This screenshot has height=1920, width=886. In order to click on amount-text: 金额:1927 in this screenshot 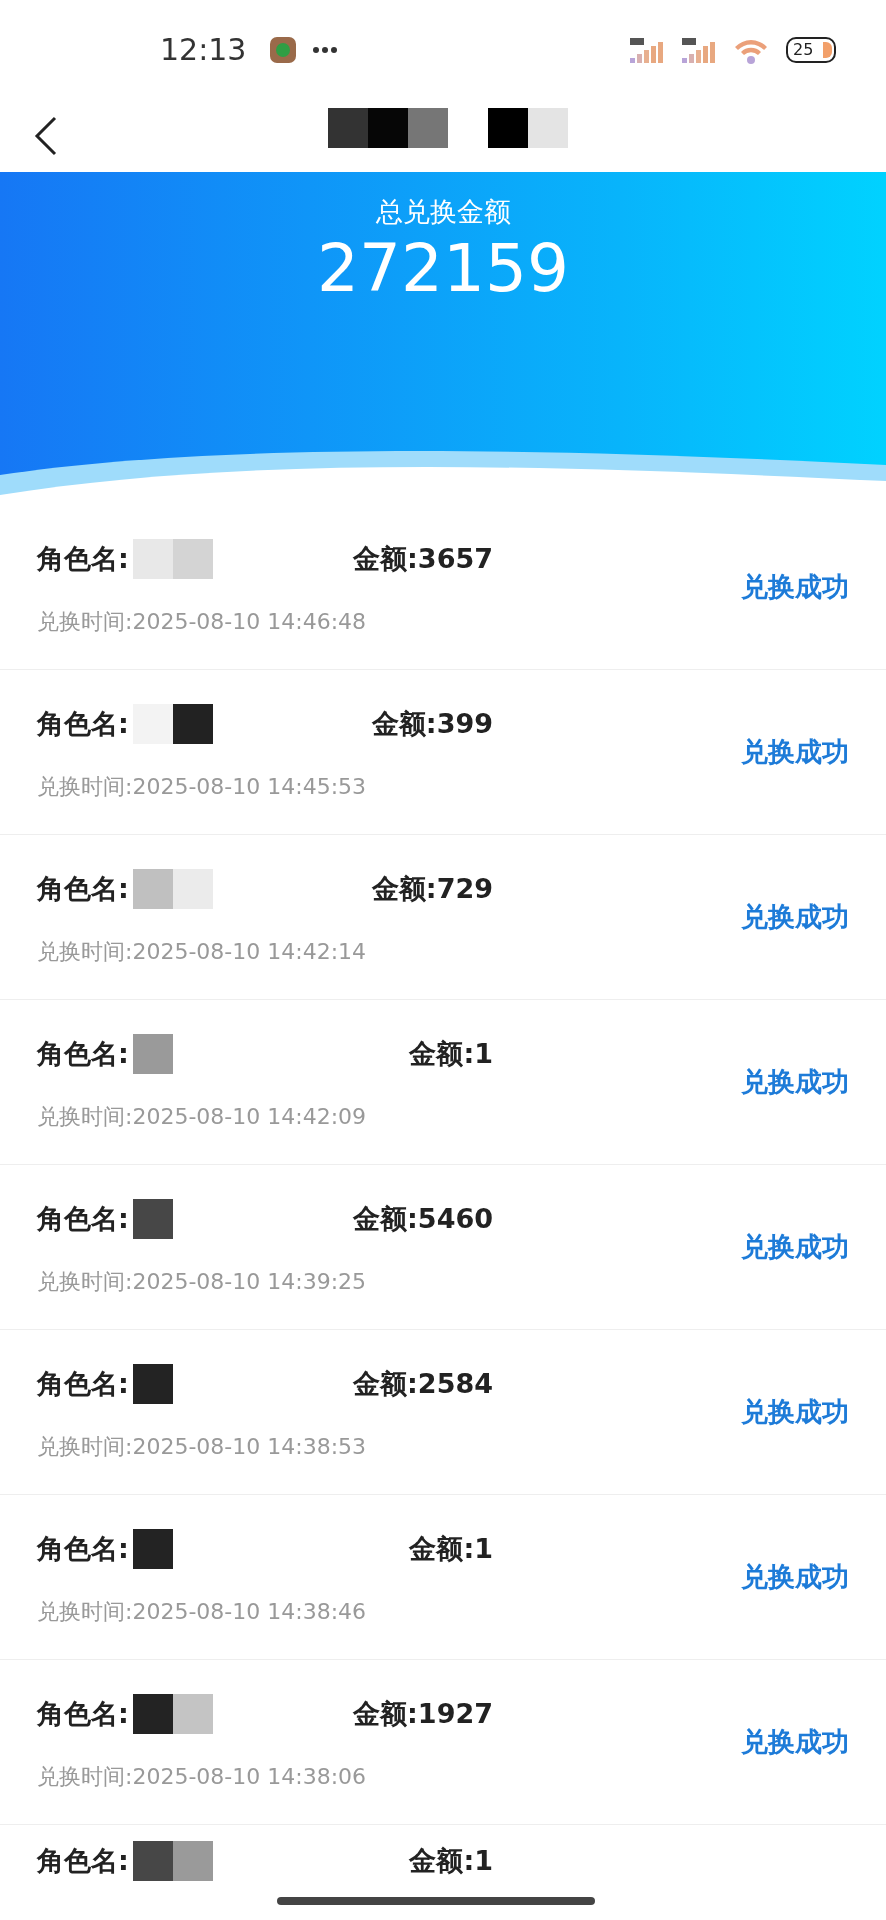, I will do `click(423, 1713)`.